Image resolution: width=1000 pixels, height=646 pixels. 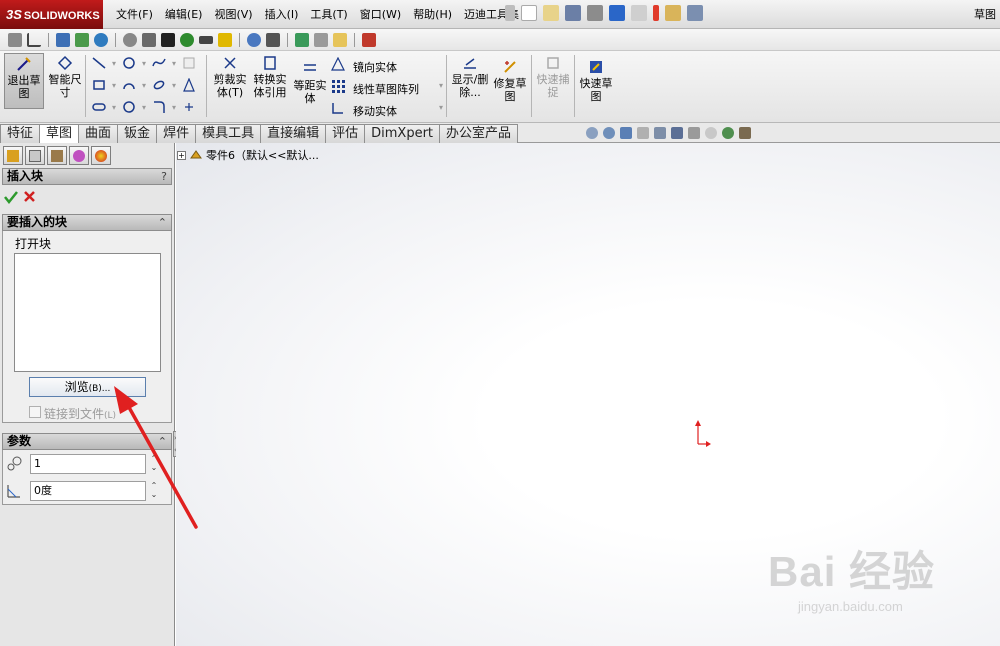 I want to click on printer-icon, so click(x=321, y=39).